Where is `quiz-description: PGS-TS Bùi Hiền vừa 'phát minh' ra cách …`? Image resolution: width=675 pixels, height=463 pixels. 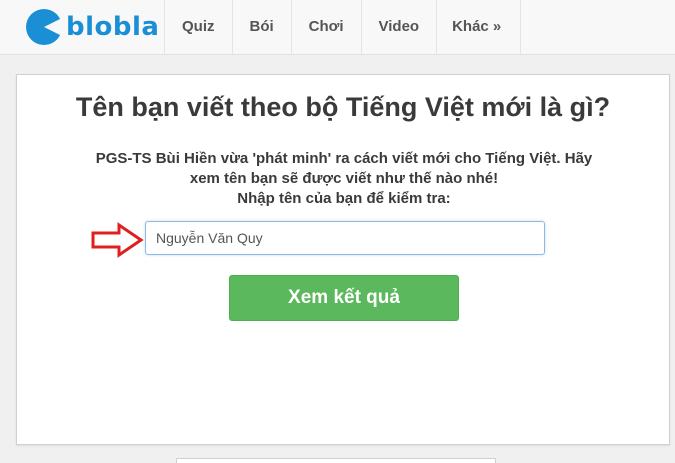 quiz-description: PGS-TS Bùi Hiền vừa 'phát minh' ra cách … is located at coordinates (344, 179).